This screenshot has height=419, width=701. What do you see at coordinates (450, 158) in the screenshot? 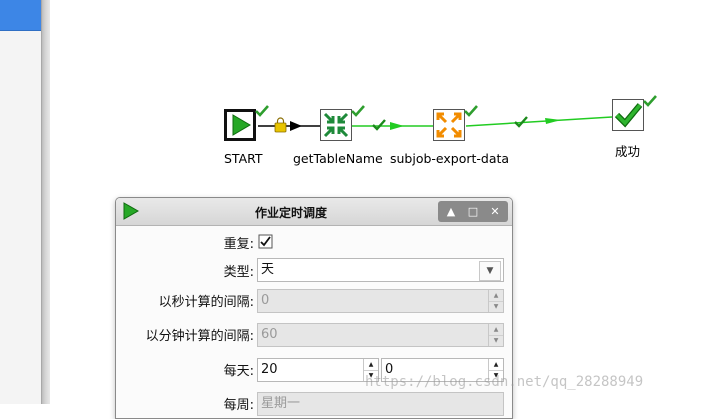
I see `step-label: subjob-export-data` at bounding box center [450, 158].